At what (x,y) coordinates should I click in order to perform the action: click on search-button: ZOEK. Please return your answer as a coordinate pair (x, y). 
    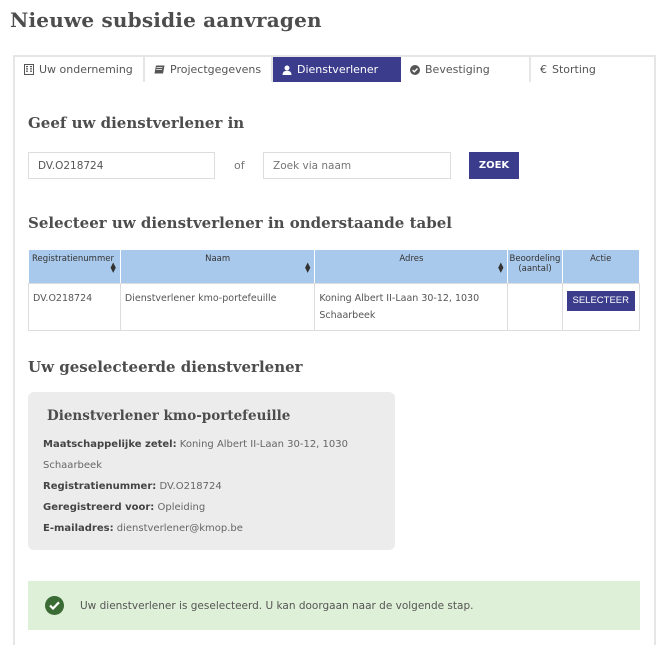
    Looking at the image, I should click on (494, 165).